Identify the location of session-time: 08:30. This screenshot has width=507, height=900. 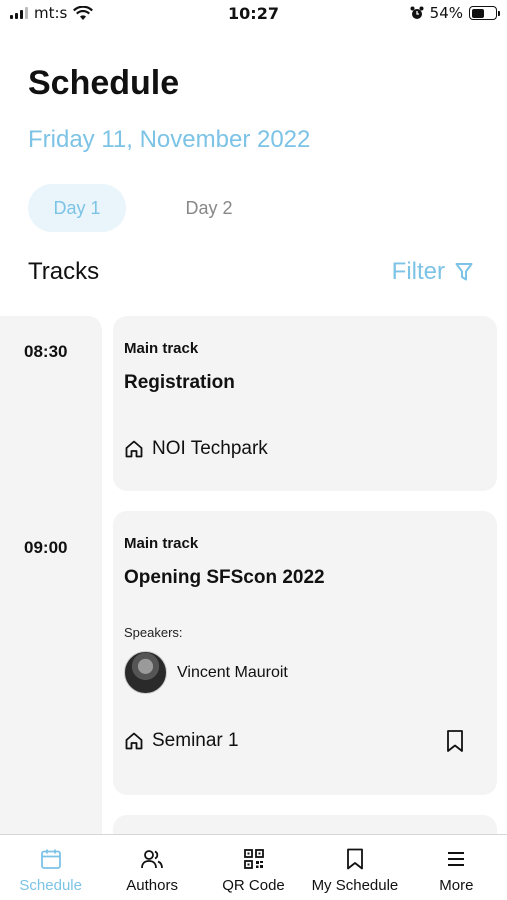
(46, 351).